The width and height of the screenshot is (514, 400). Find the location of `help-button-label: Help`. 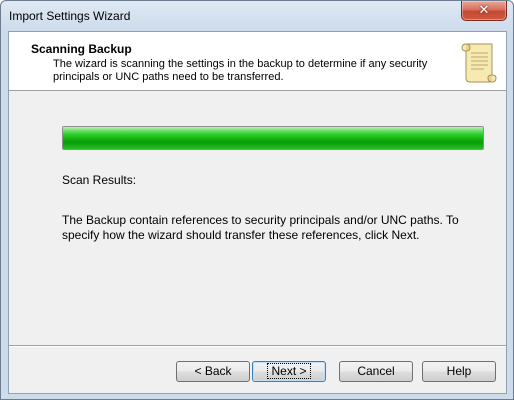

help-button-label: Help is located at coordinates (459, 371).